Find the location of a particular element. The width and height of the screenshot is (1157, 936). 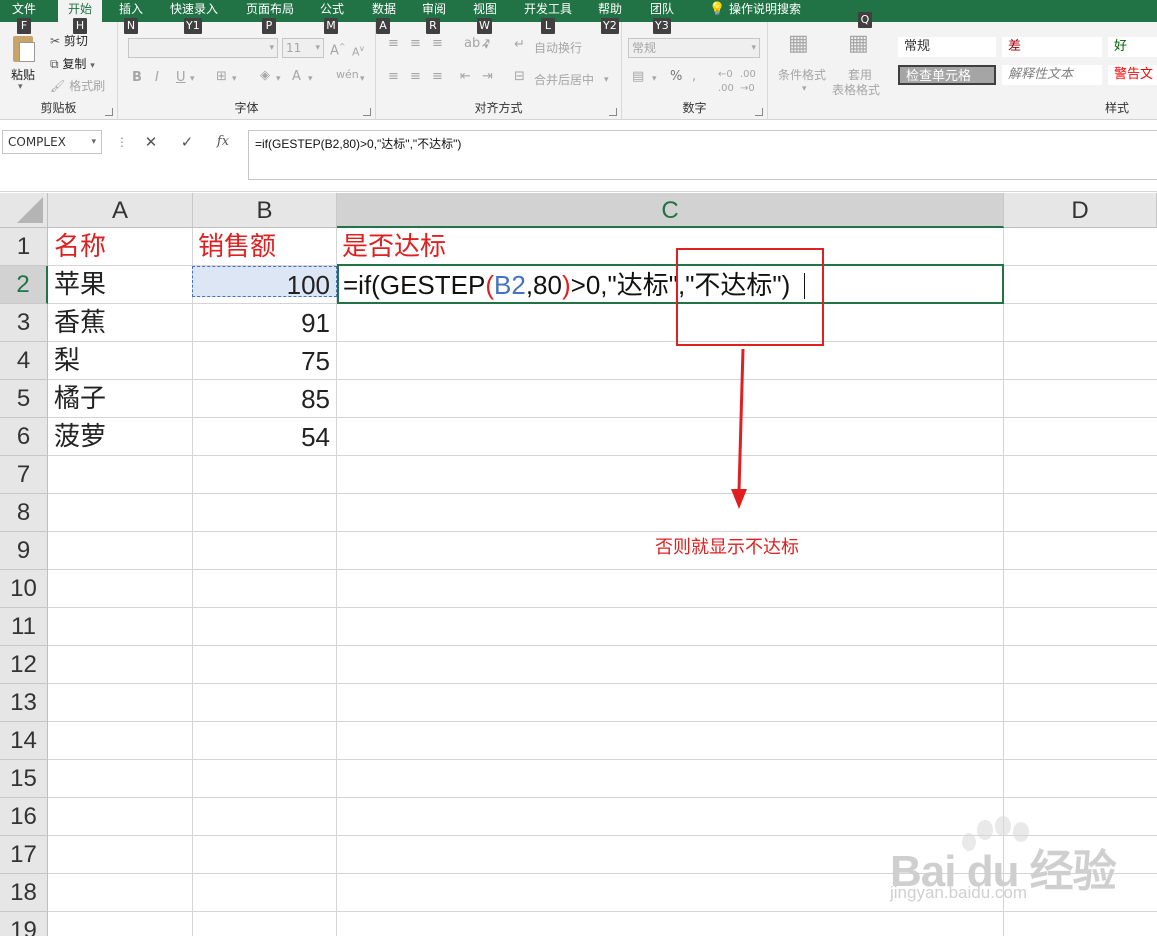

percent-style-button: % is located at coordinates (676, 77).